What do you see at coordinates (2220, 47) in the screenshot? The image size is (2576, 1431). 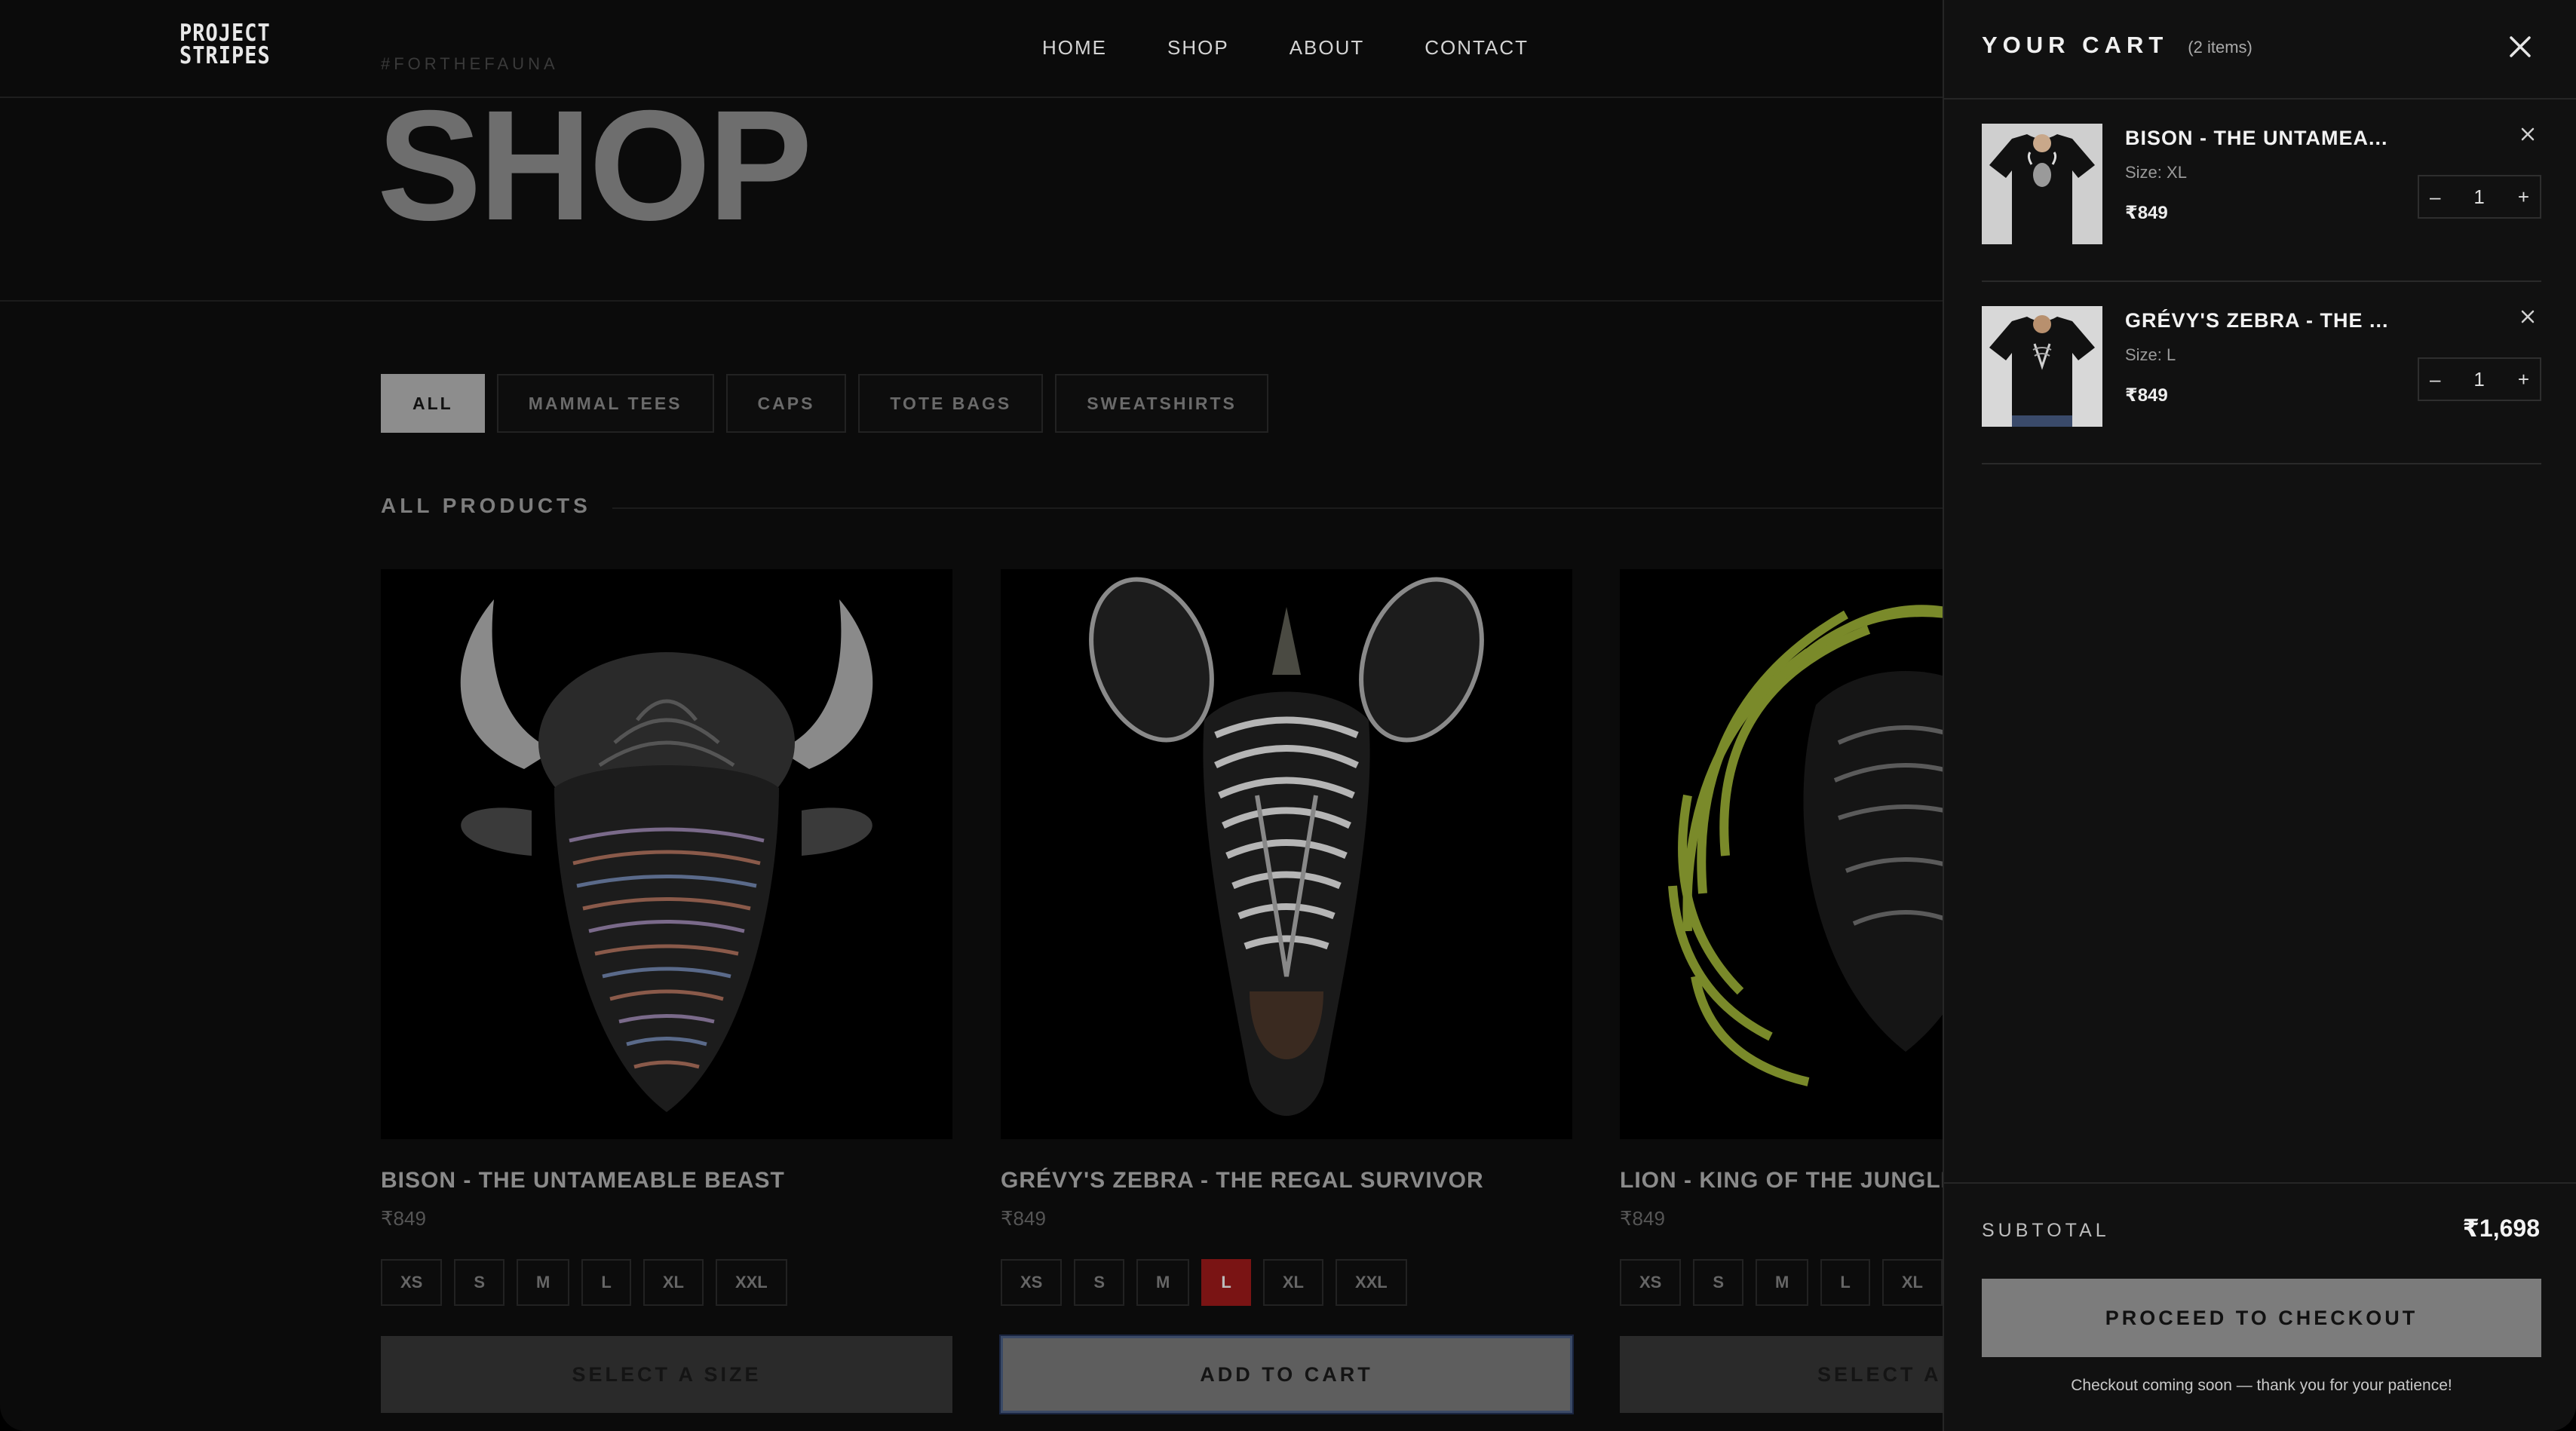 I see `cart-item-count: (2 items)` at bounding box center [2220, 47].